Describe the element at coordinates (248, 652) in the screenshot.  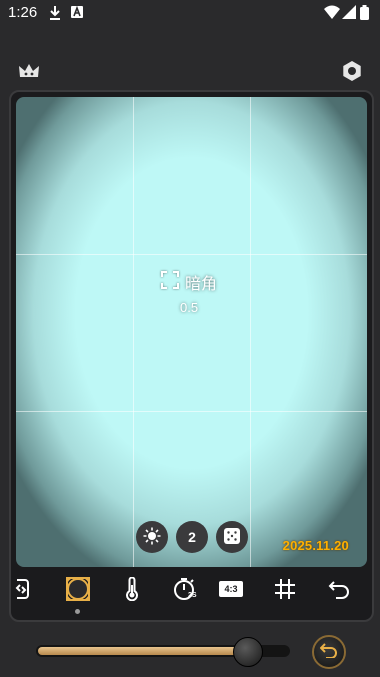
I see `slider-thumb` at that location.